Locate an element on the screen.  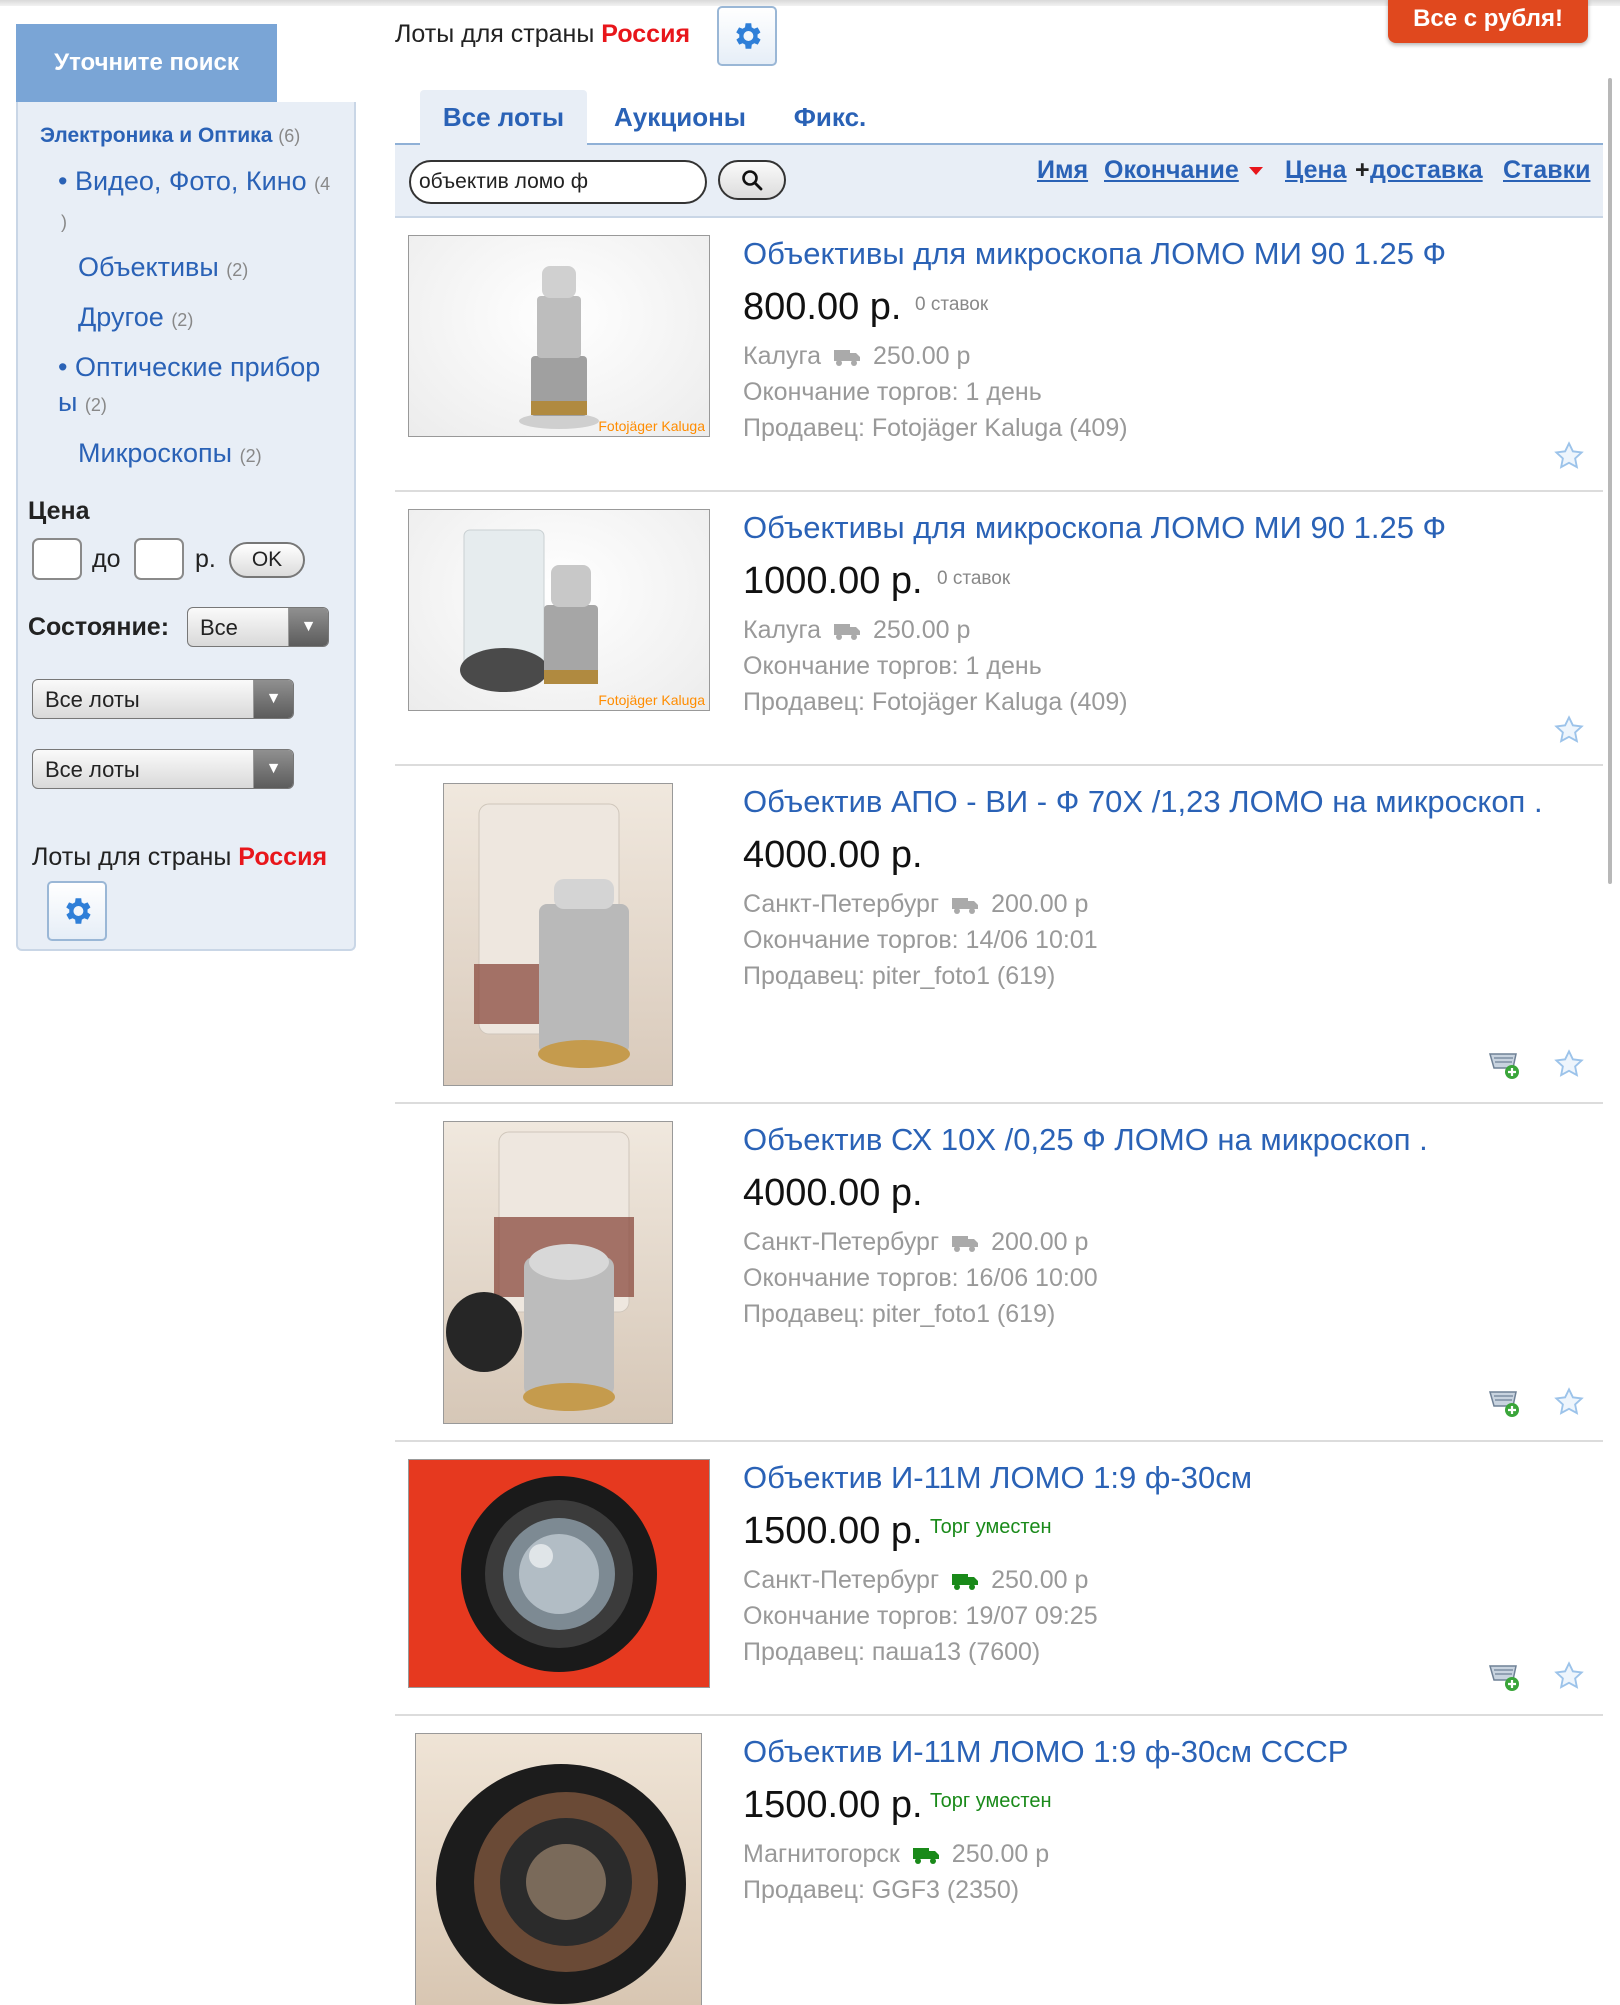
listing-price: 4000.00 р. is located at coordinates (833, 1193).